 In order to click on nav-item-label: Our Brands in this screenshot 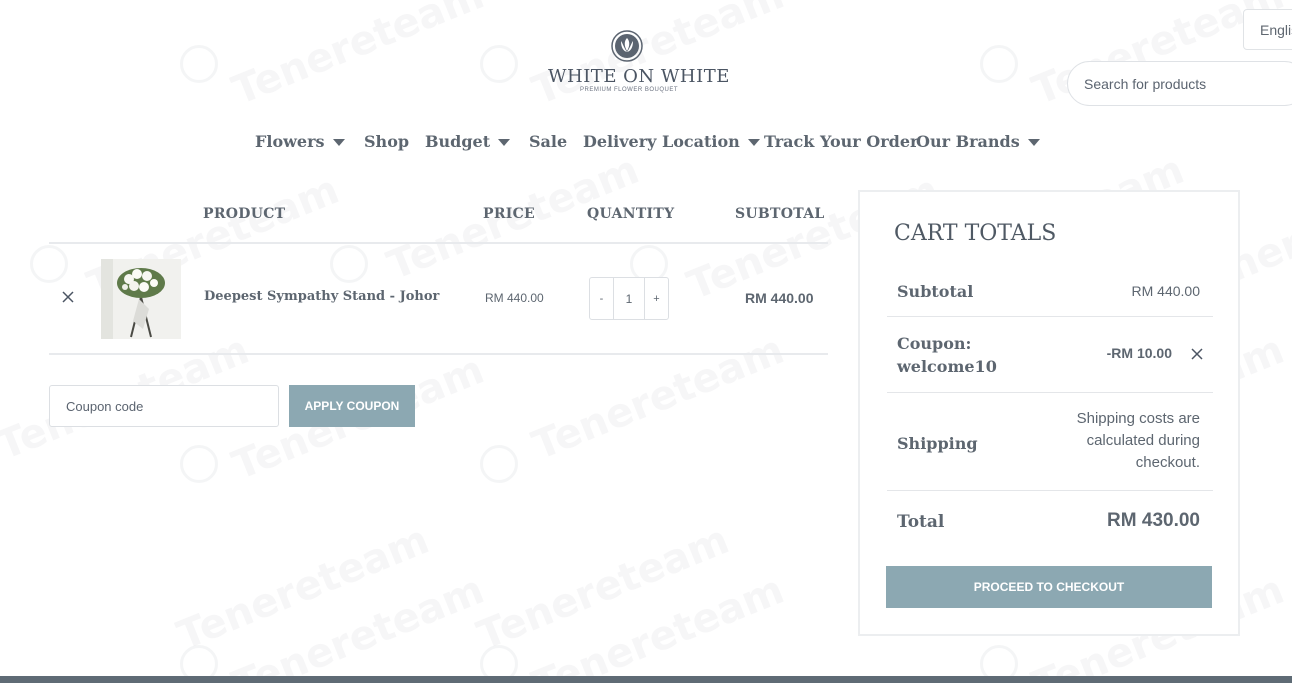, I will do `click(968, 141)`.